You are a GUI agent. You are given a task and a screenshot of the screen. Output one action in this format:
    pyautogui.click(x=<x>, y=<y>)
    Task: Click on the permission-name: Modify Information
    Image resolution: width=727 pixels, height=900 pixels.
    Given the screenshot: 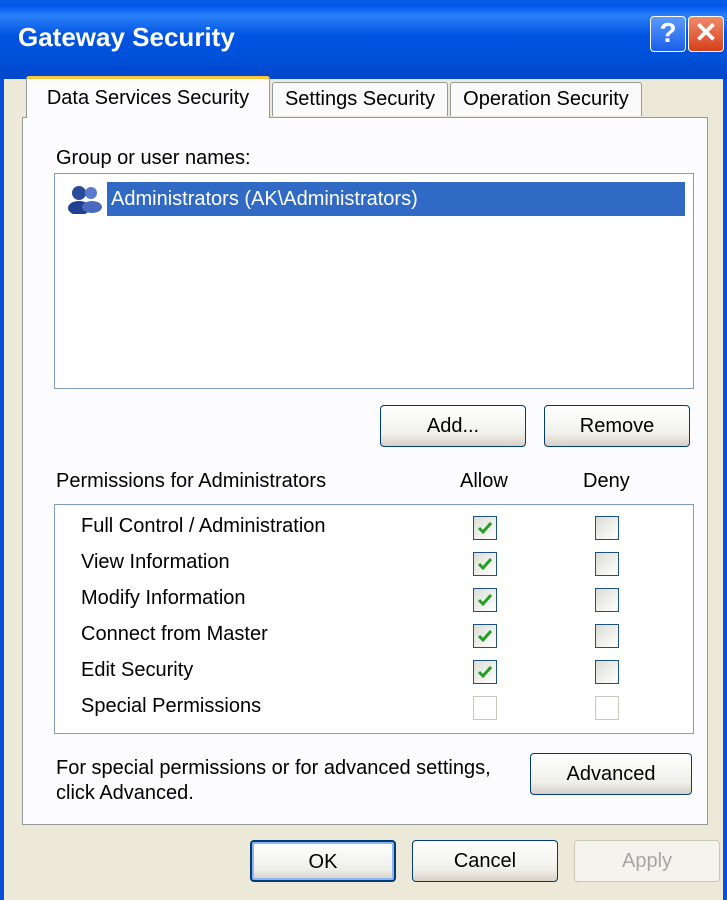 What is the action you would take?
    pyautogui.click(x=163, y=598)
    